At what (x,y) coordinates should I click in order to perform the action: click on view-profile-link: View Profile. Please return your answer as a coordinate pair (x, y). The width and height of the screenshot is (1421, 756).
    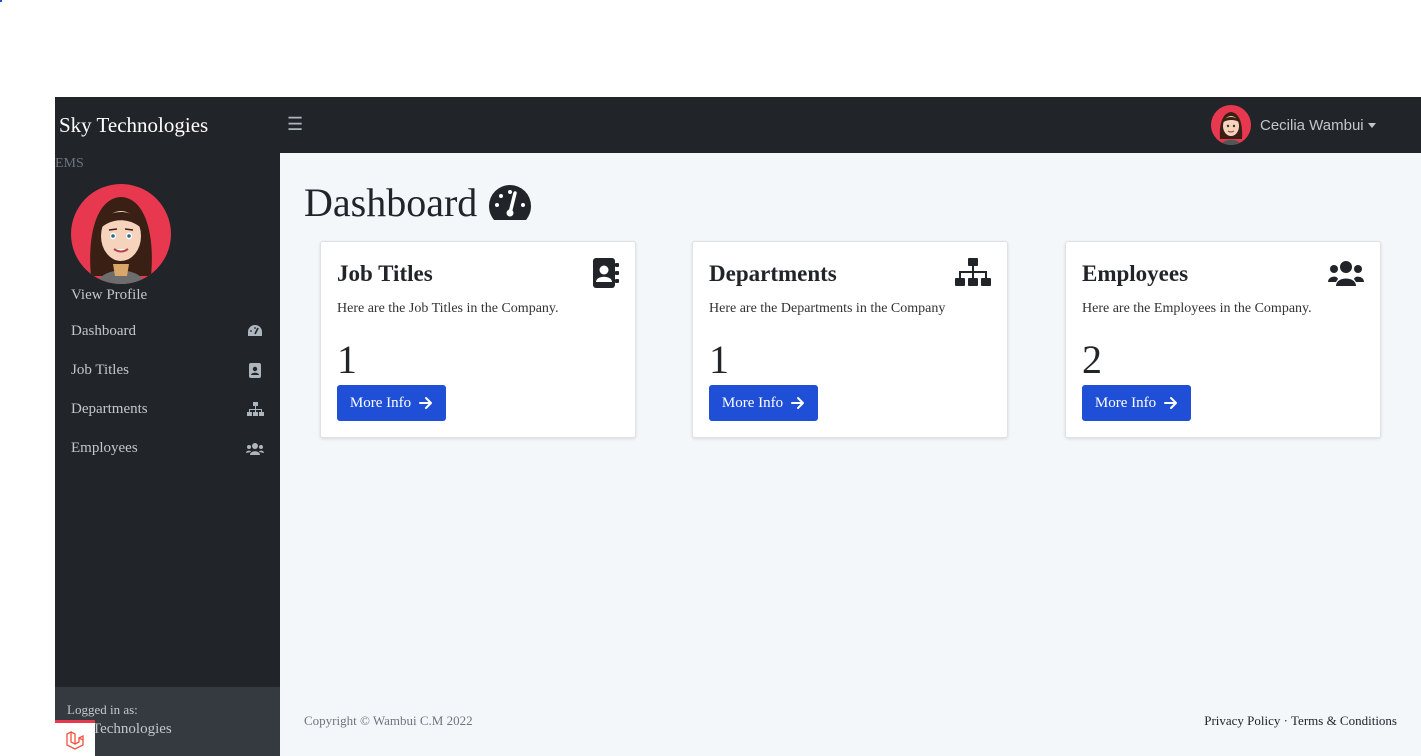
    Looking at the image, I should click on (109, 295).